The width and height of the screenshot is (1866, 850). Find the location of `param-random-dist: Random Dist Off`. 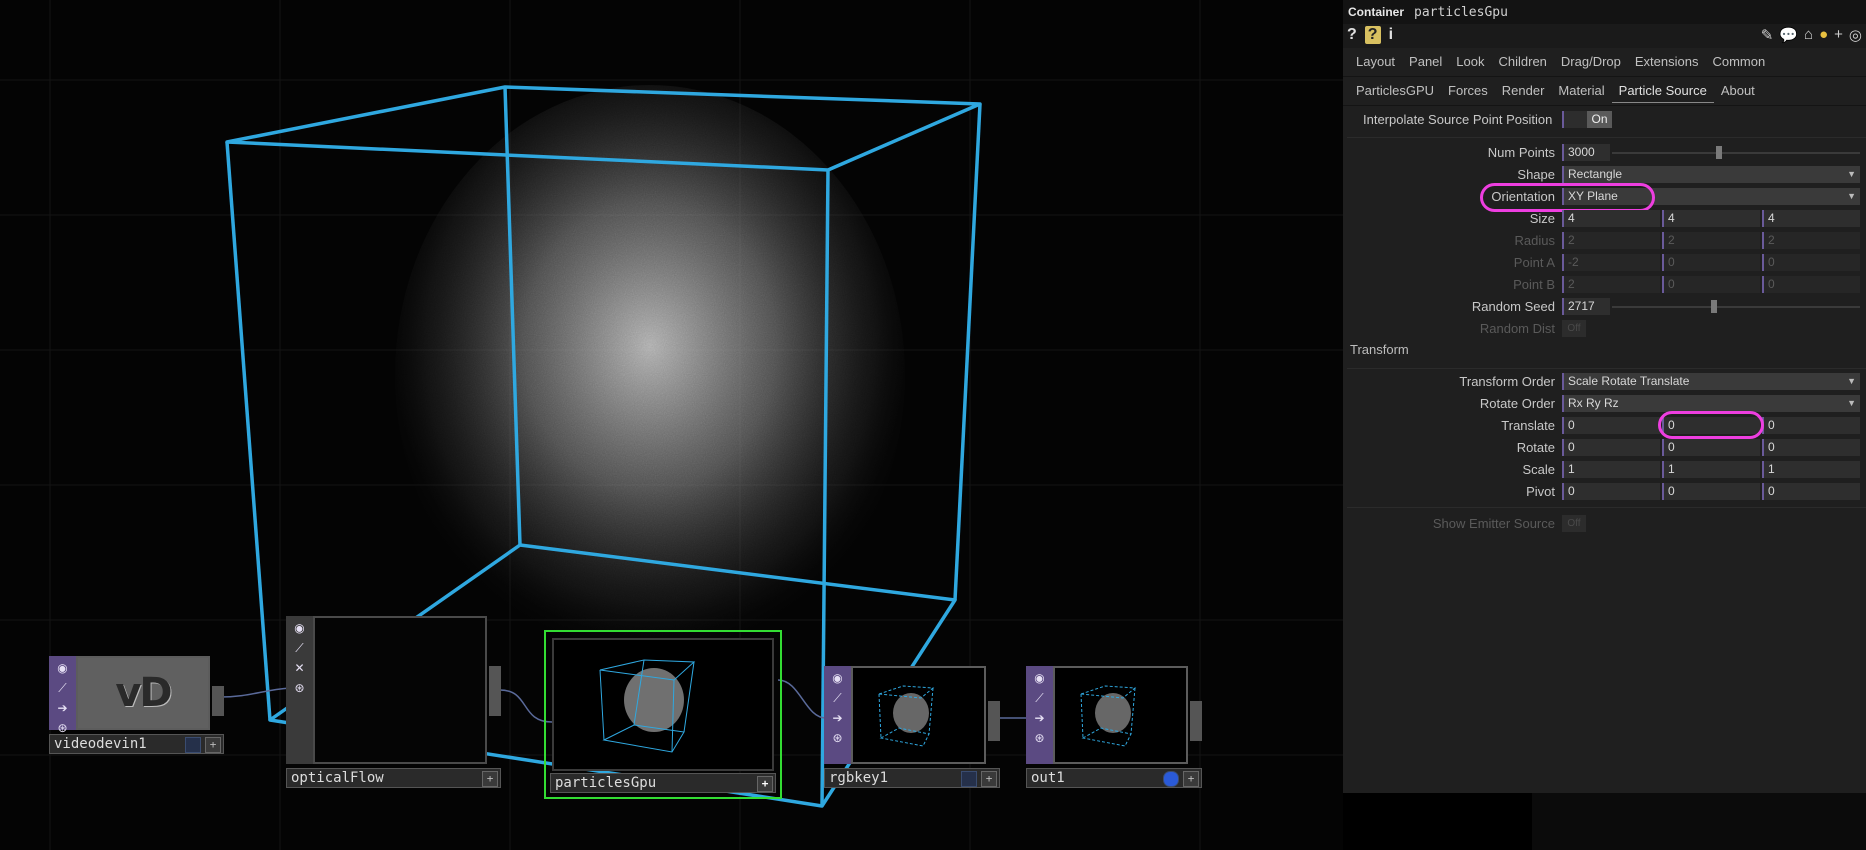

param-random-dist: Random Dist Off is located at coordinates (1604, 329).